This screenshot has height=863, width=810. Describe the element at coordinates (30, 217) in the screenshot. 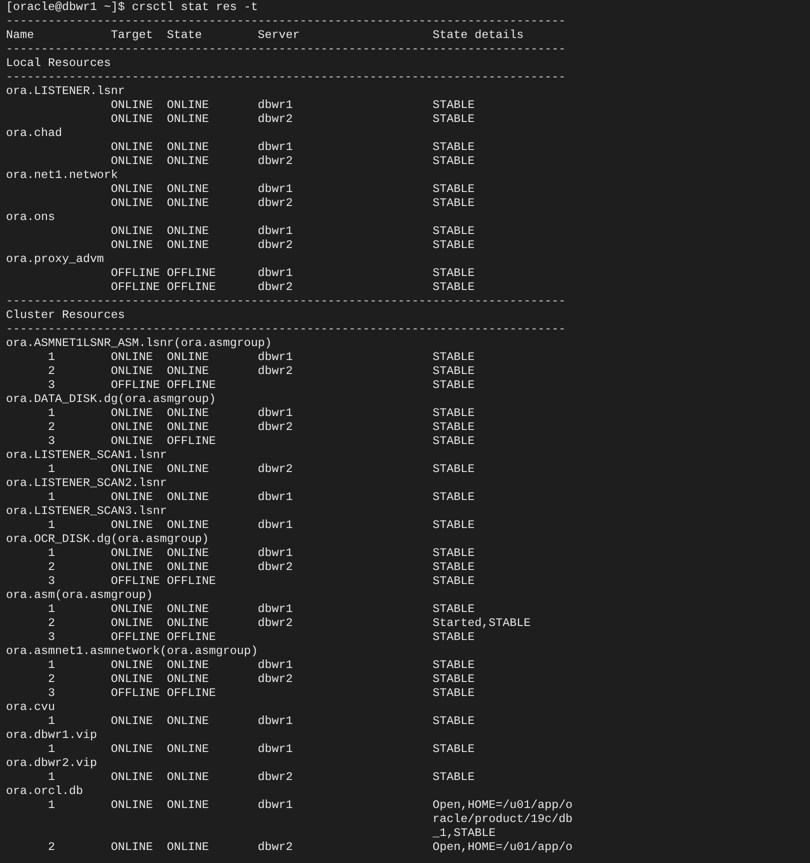

I see `resource-name: ora.ons` at that location.